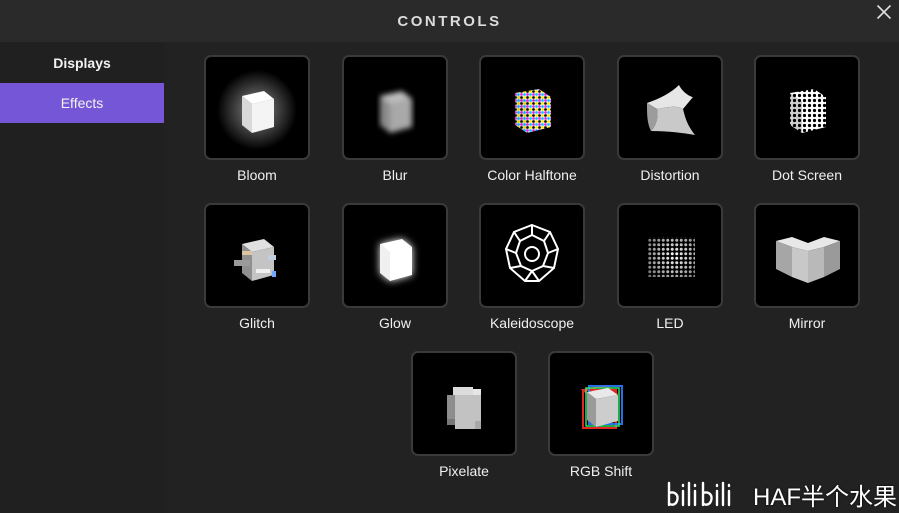 This screenshot has width=899, height=513. I want to click on sidebar-item-label: Displays, so click(82, 63).